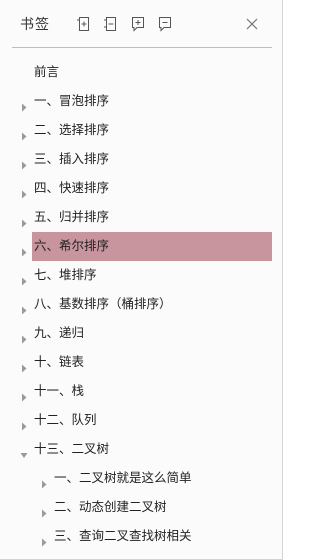 Image resolution: width=320 pixels, height=560 pixels. What do you see at coordinates (138, 24) in the screenshot?
I see `add-bookmark-icon` at bounding box center [138, 24].